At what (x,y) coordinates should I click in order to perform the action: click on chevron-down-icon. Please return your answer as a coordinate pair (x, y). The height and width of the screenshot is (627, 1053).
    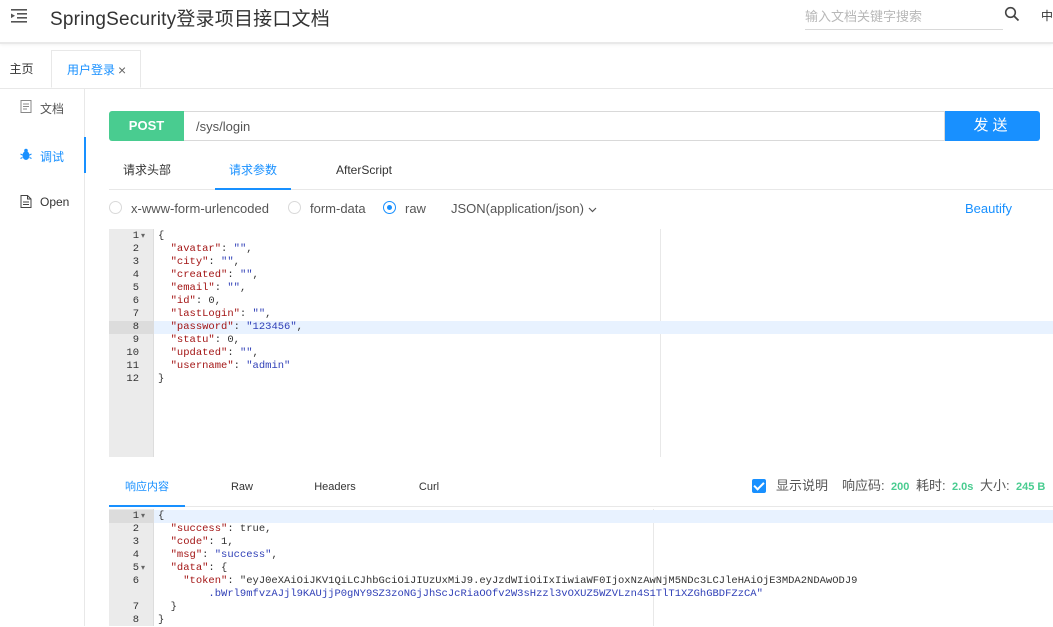
    Looking at the image, I should click on (592, 210).